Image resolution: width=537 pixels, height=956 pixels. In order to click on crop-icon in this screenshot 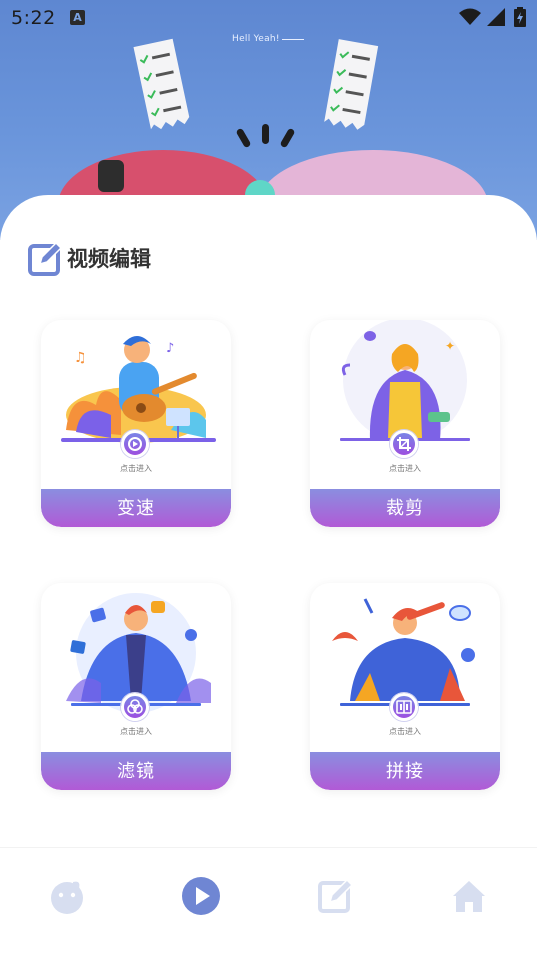, I will do `click(404, 444)`.